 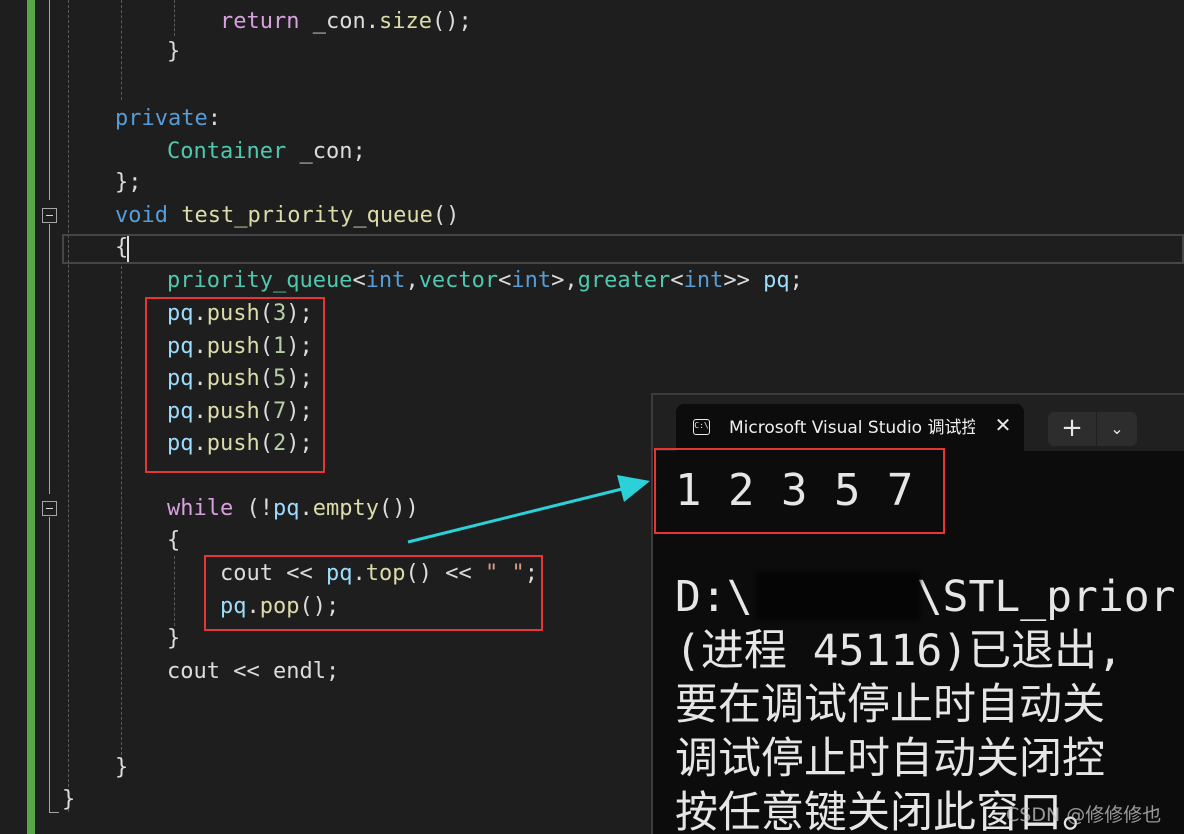 What do you see at coordinates (528, 509) in the screenshot?
I see `annotation-arrow` at bounding box center [528, 509].